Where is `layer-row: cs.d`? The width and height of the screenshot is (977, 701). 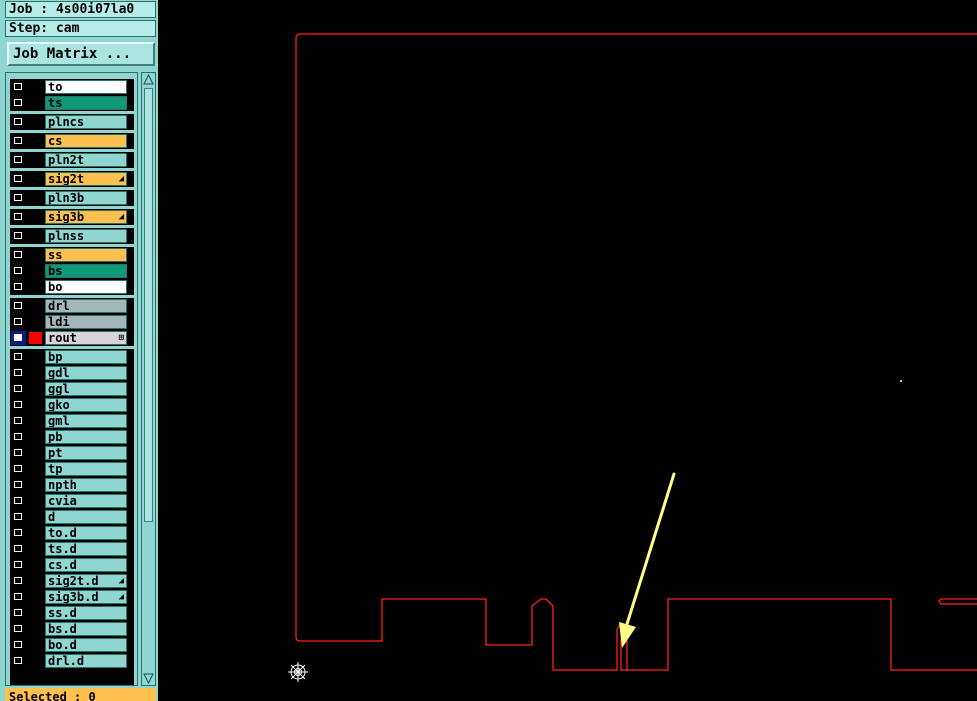
layer-row: cs.d is located at coordinates (72, 565).